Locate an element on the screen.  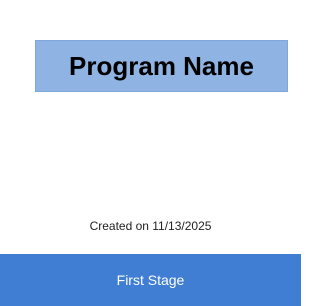
program-title: Program Name is located at coordinates (161, 65).